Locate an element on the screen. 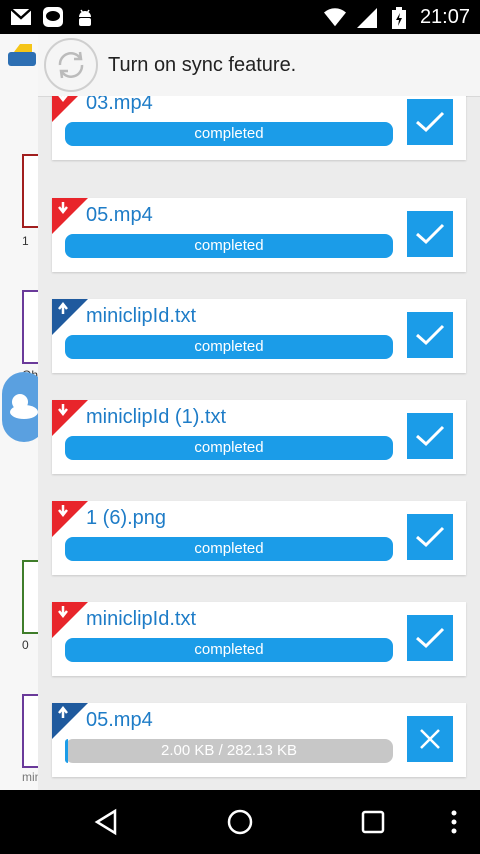 The width and height of the screenshot is (480, 854). drive-icon is located at coordinates (21, 56).